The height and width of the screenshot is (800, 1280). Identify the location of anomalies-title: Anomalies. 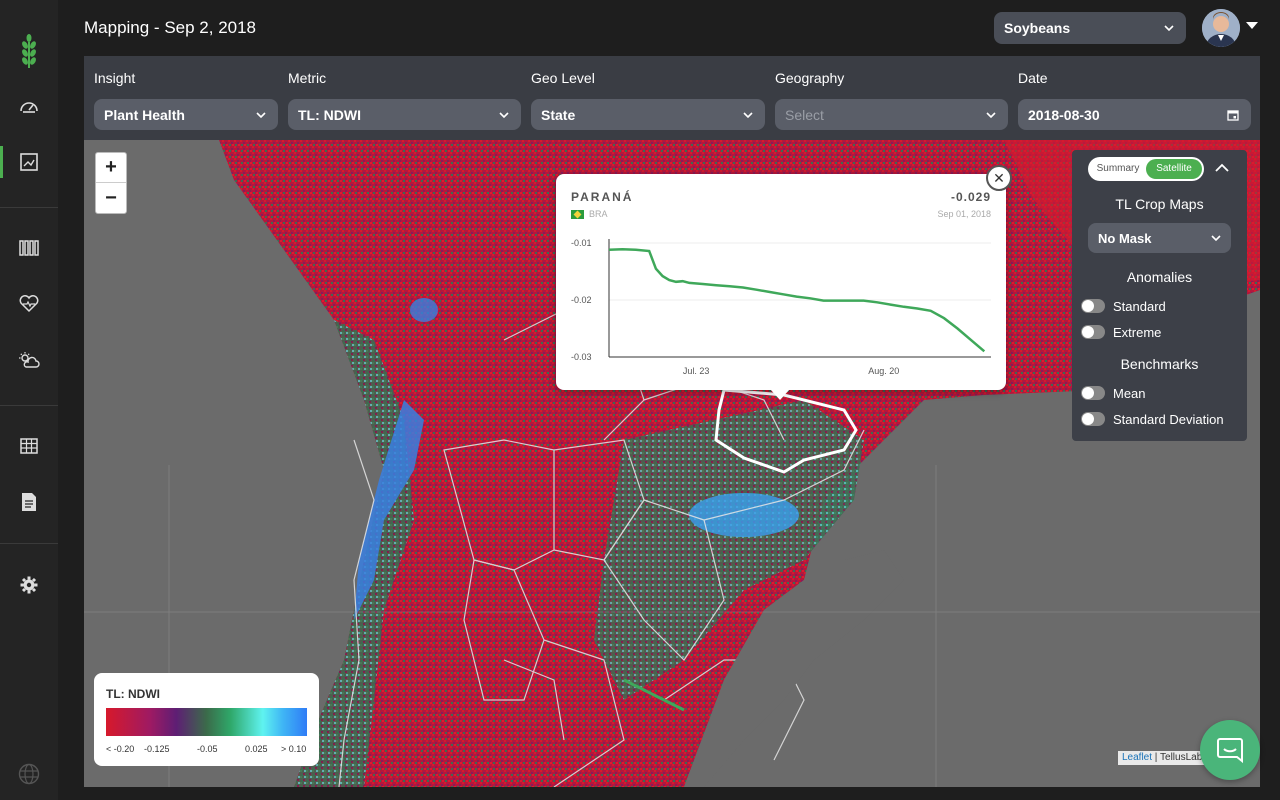
(1159, 277).